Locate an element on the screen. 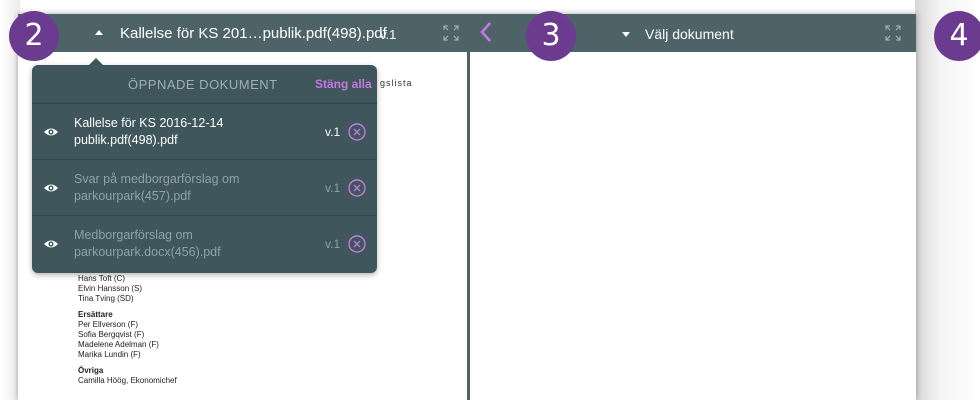 The width and height of the screenshot is (980, 400). document-name-line: parkourpark(457).pdf is located at coordinates (132, 196).